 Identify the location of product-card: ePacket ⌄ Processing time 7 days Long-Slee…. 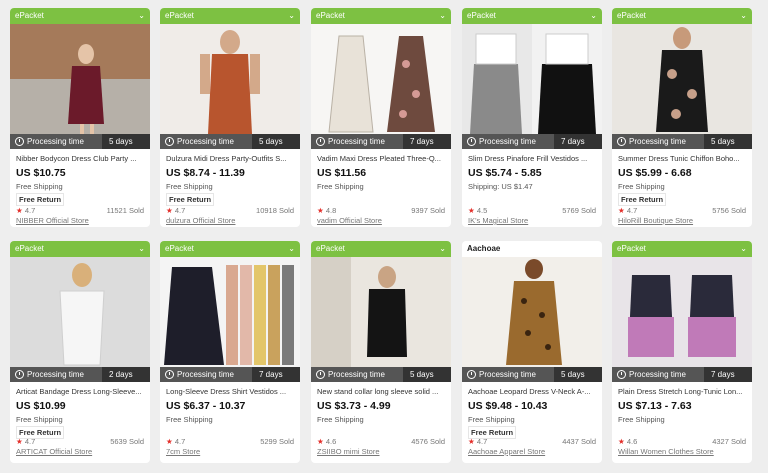
(230, 352).